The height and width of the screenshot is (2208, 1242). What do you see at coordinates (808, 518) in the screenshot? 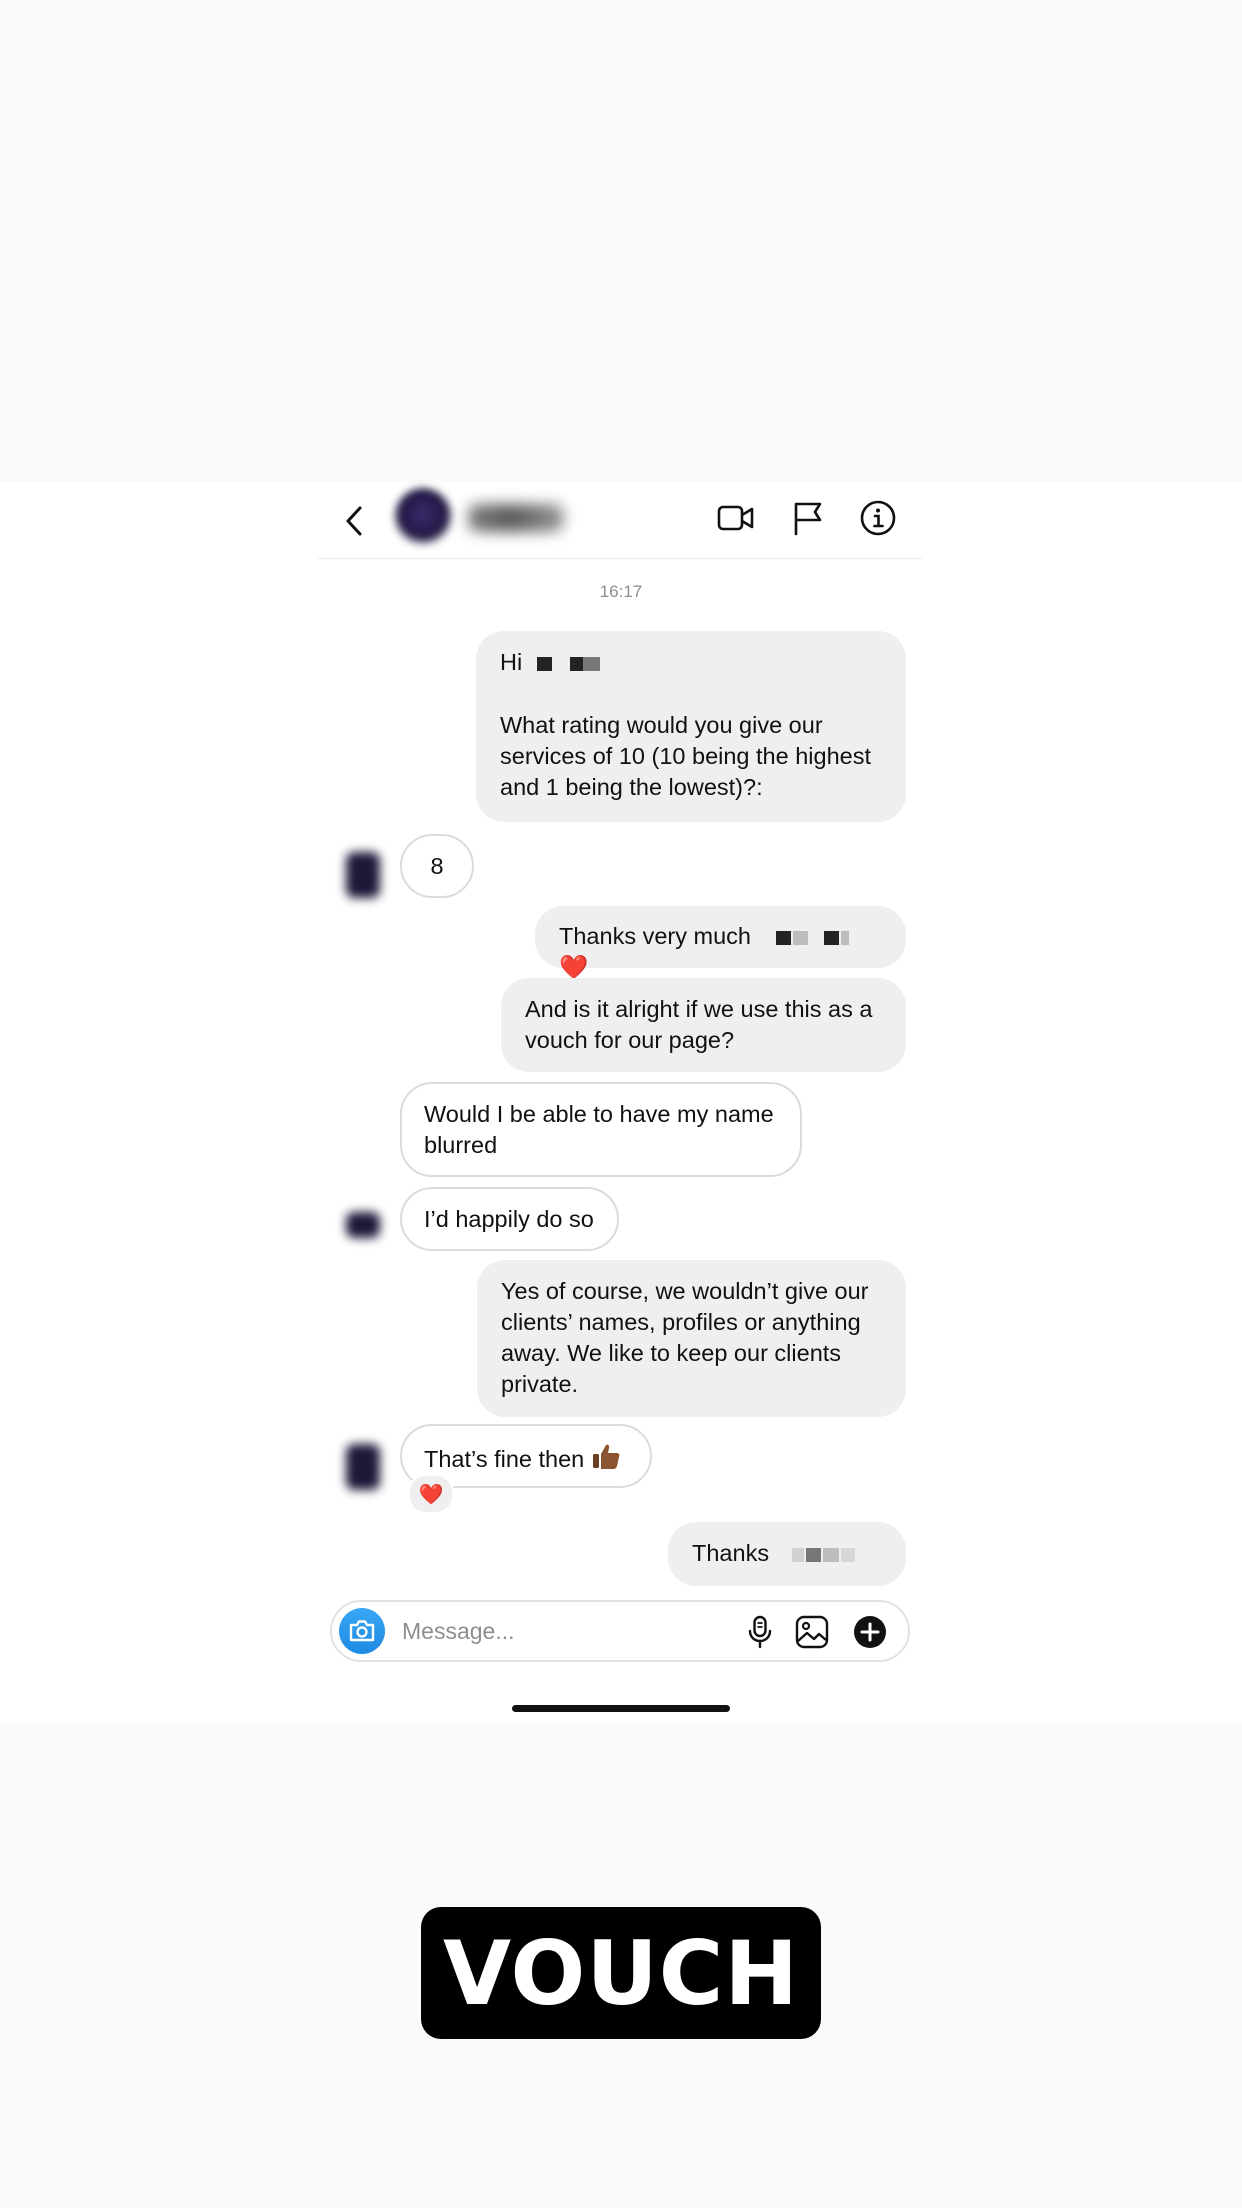
I see `flag-icon` at bounding box center [808, 518].